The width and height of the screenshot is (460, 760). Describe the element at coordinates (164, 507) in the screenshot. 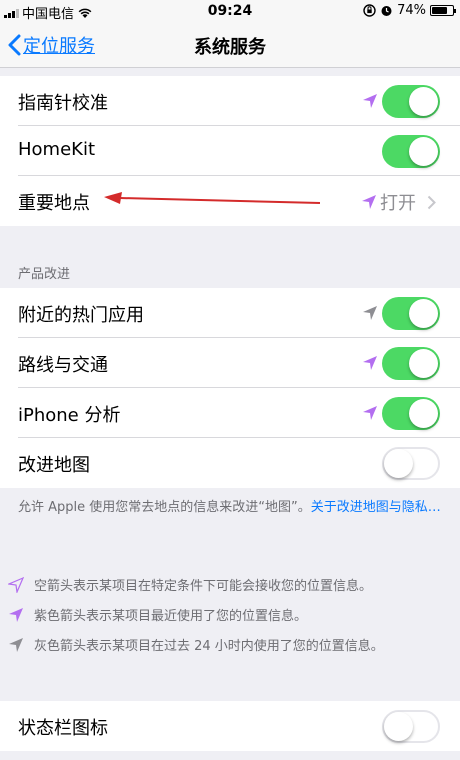

I see `improve-maps-footer-text: 允许 Apple 使用您常去地点的信息来改进“地图”。` at that location.